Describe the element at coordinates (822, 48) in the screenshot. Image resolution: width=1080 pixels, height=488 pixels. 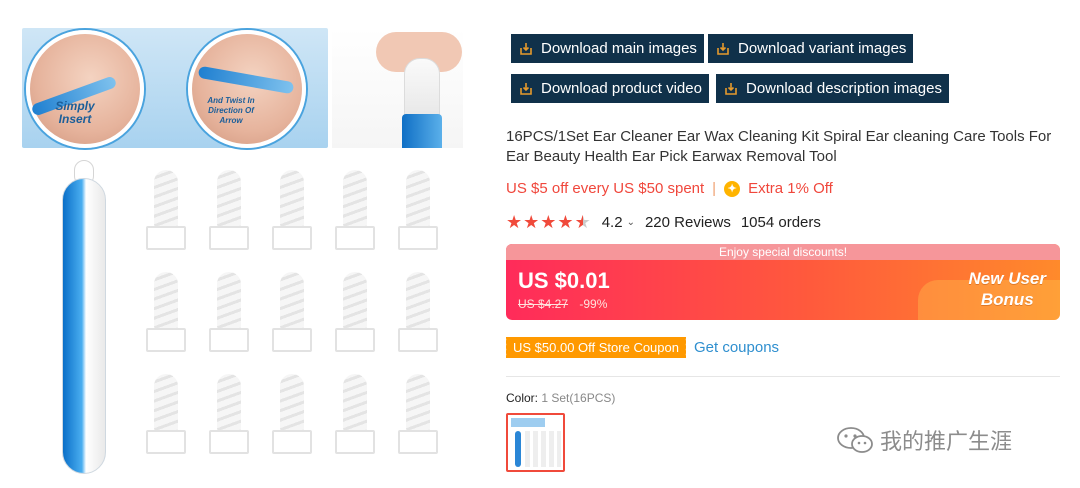
I see `download-variant-images-label: Download variant images` at that location.